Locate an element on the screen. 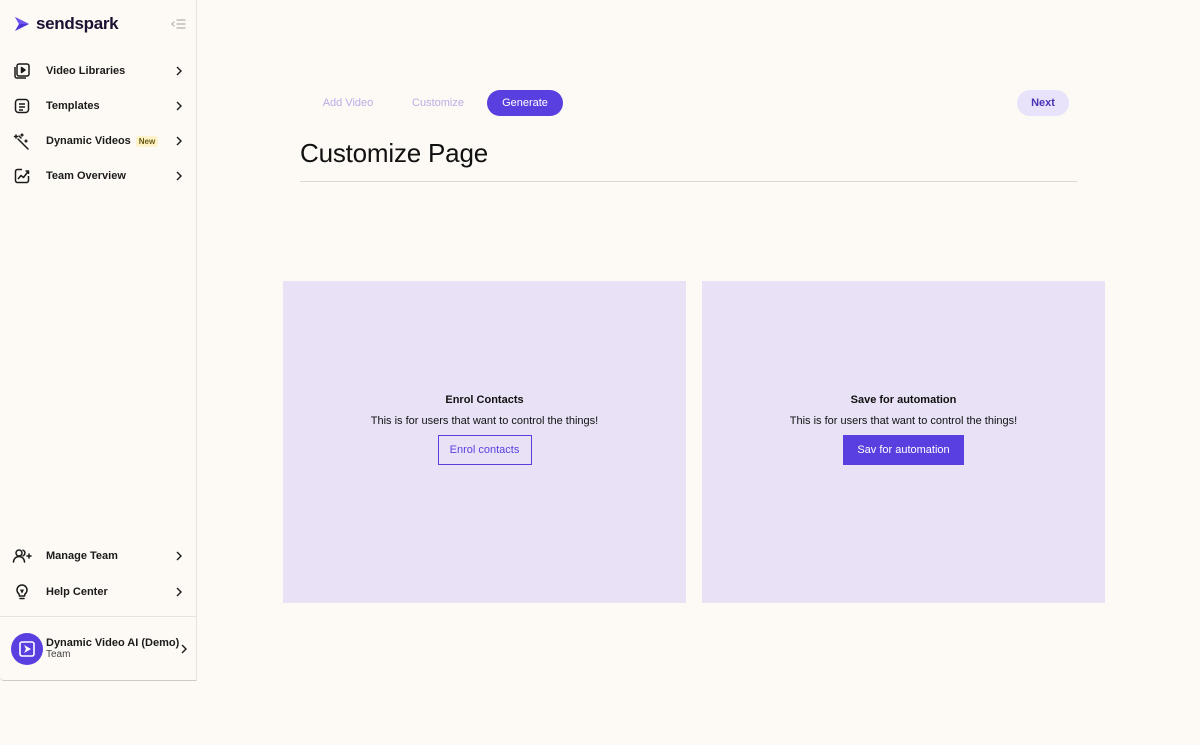 The image size is (1200, 745). new-badge: New is located at coordinates (147, 141).